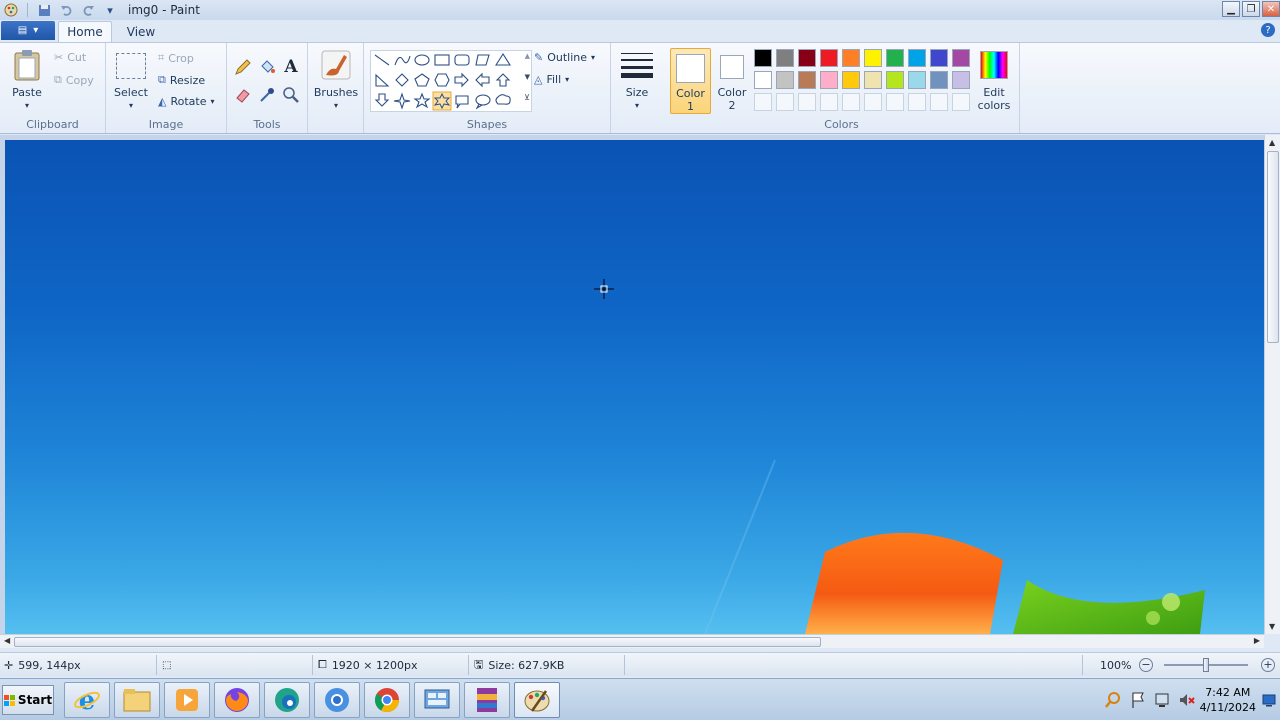 This screenshot has width=1280, height=720. I want to click on horizontal-scrollbar: ◀ ▶, so click(632, 641).